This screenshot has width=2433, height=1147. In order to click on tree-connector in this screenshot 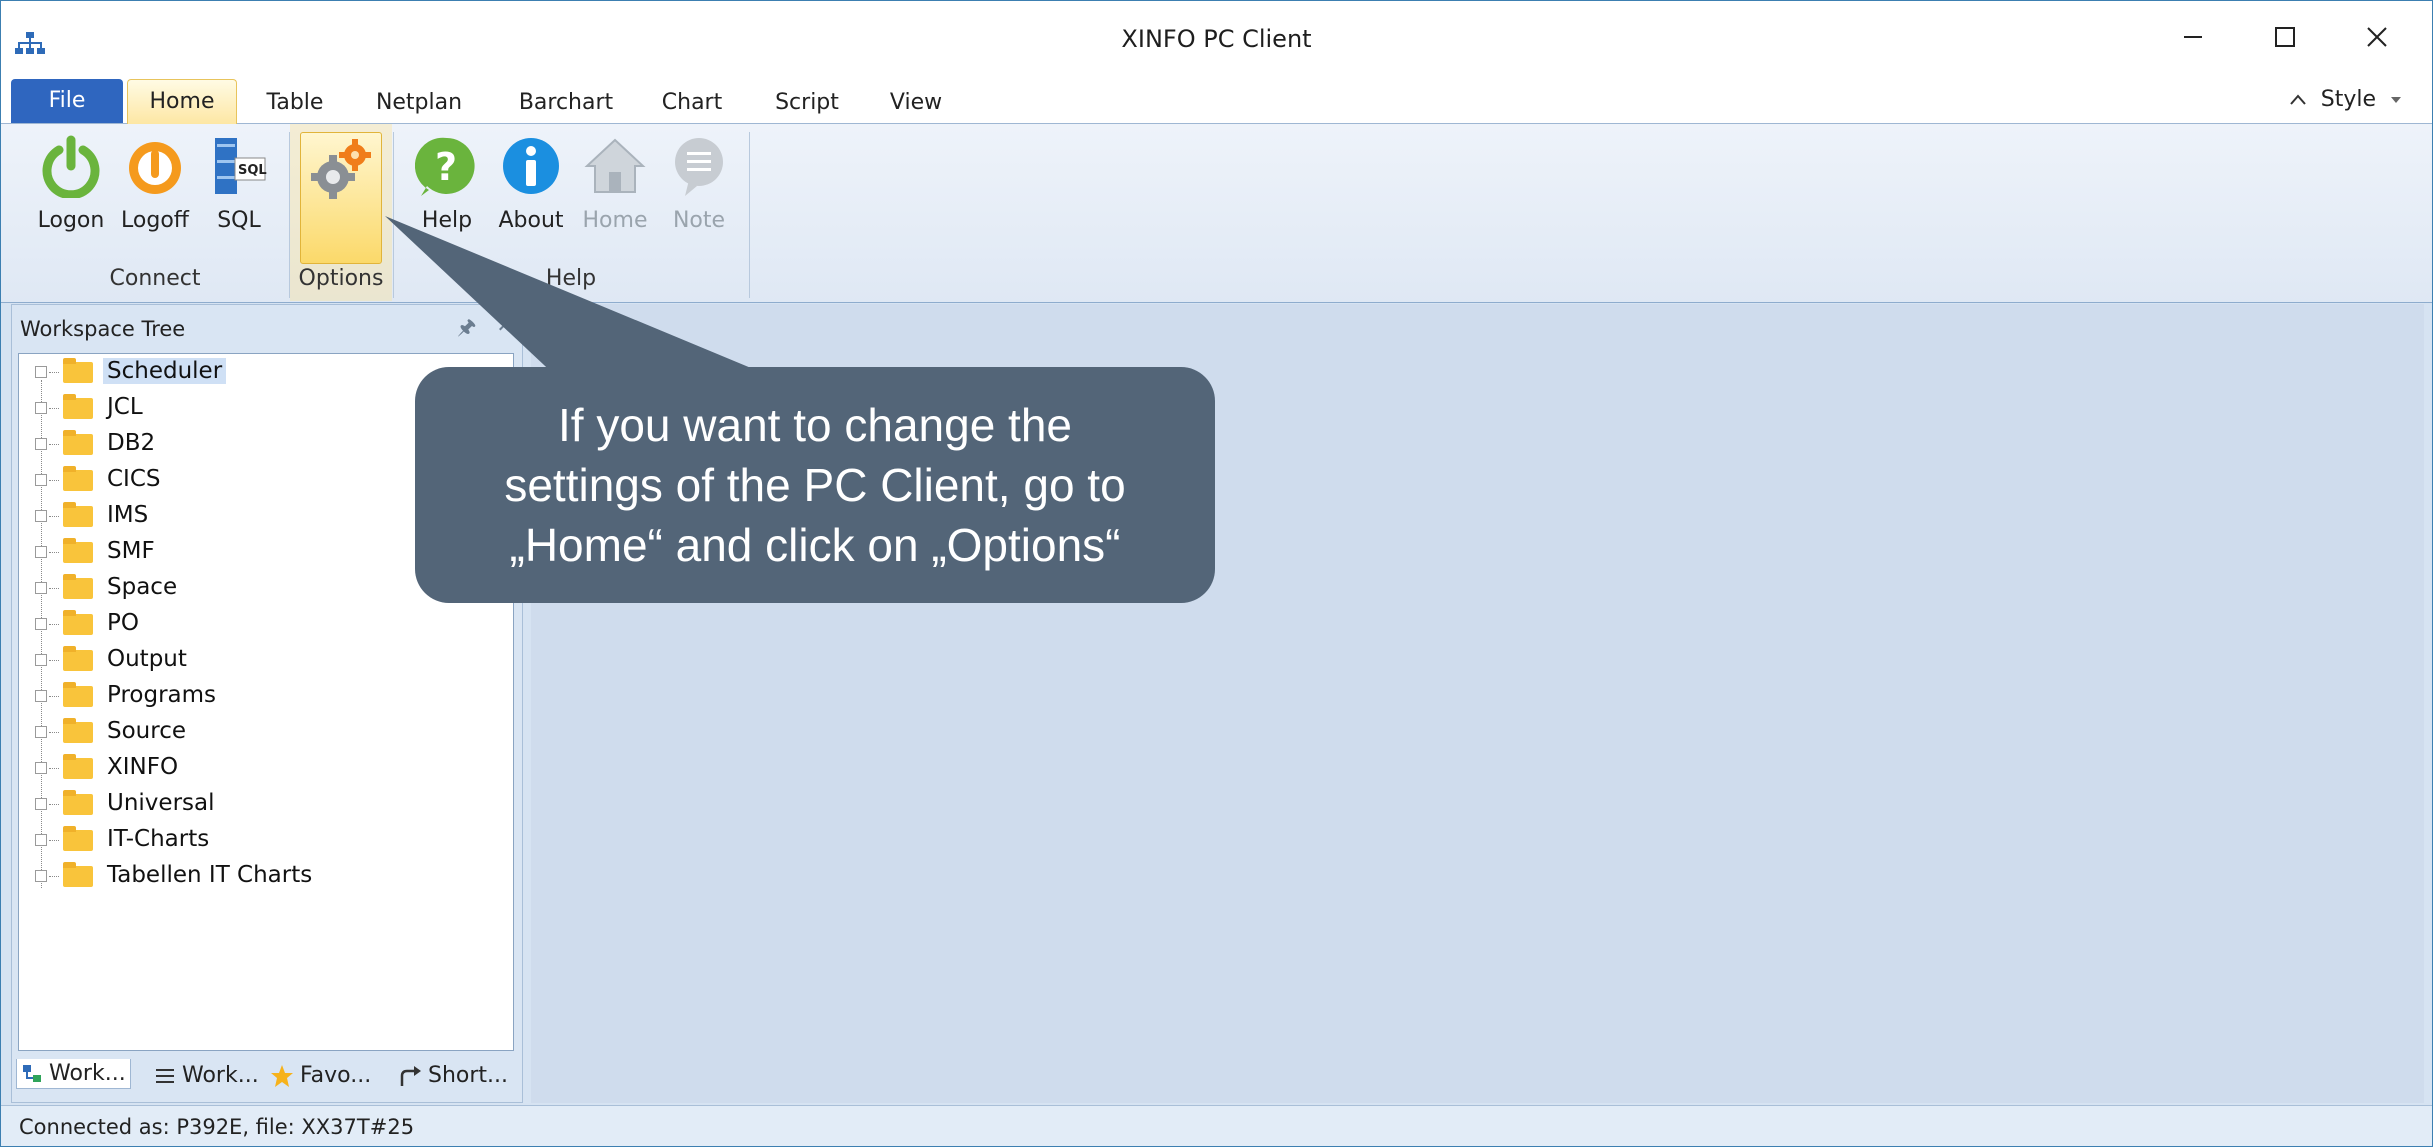, I will do `click(41, 634)`.